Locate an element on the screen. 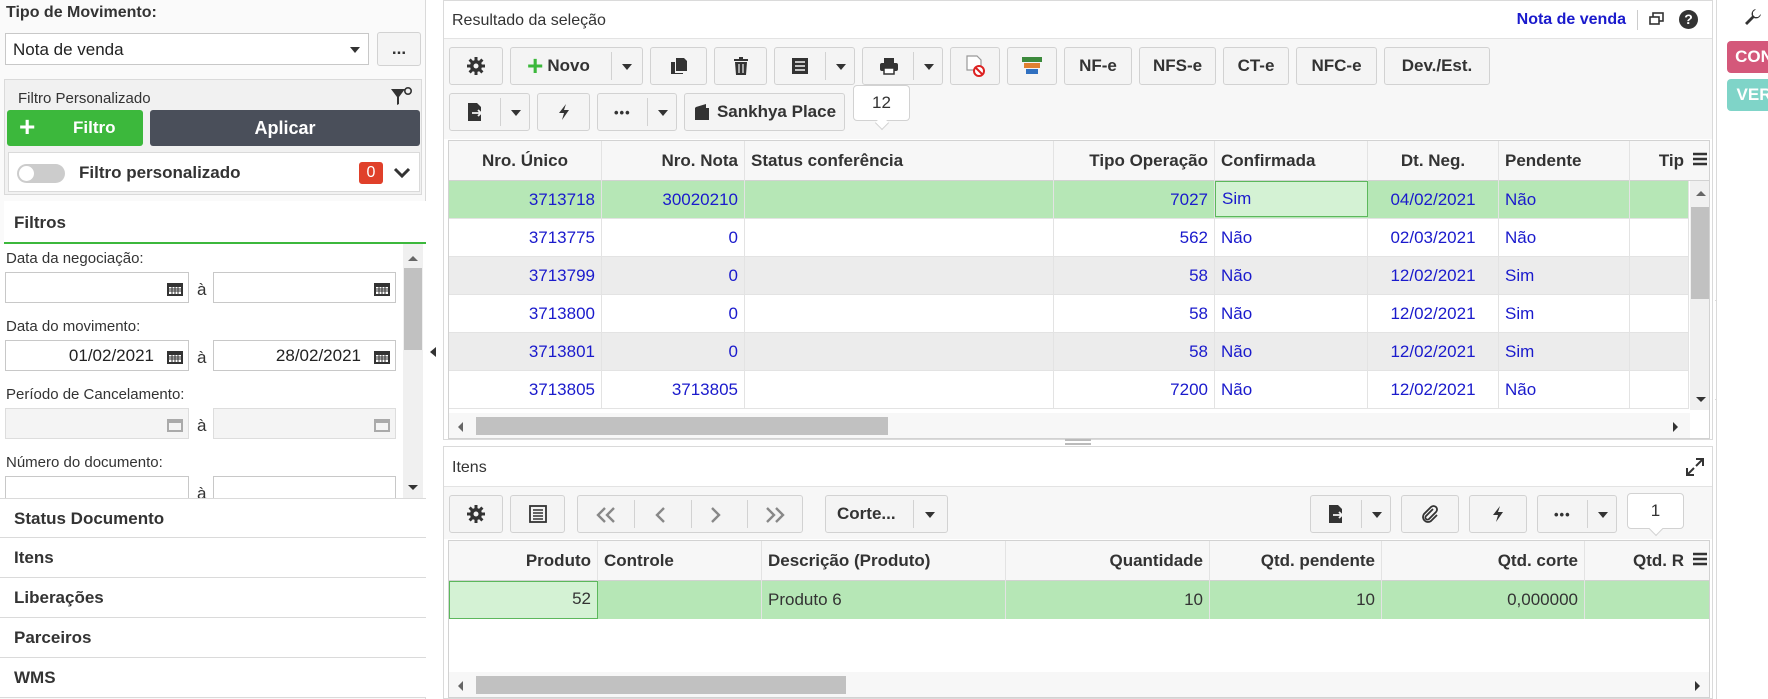 Image resolution: width=1768 pixels, height=699 pixels. filter-settings-icon is located at coordinates (401, 97).